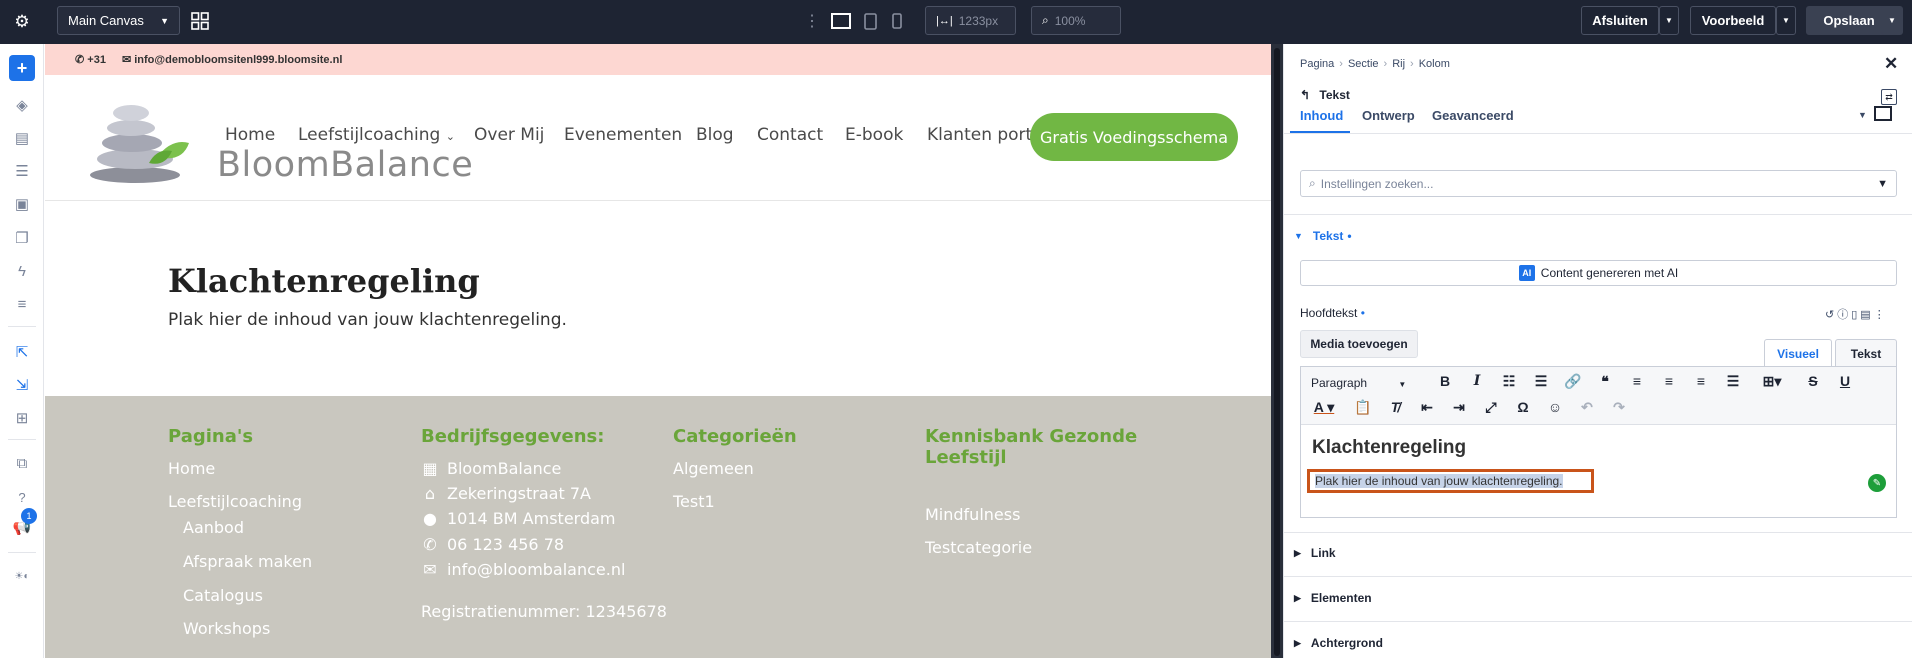 The image size is (1912, 658). What do you see at coordinates (1388, 115) in the screenshot?
I see `tab-ontwerp: Ontwerp` at bounding box center [1388, 115].